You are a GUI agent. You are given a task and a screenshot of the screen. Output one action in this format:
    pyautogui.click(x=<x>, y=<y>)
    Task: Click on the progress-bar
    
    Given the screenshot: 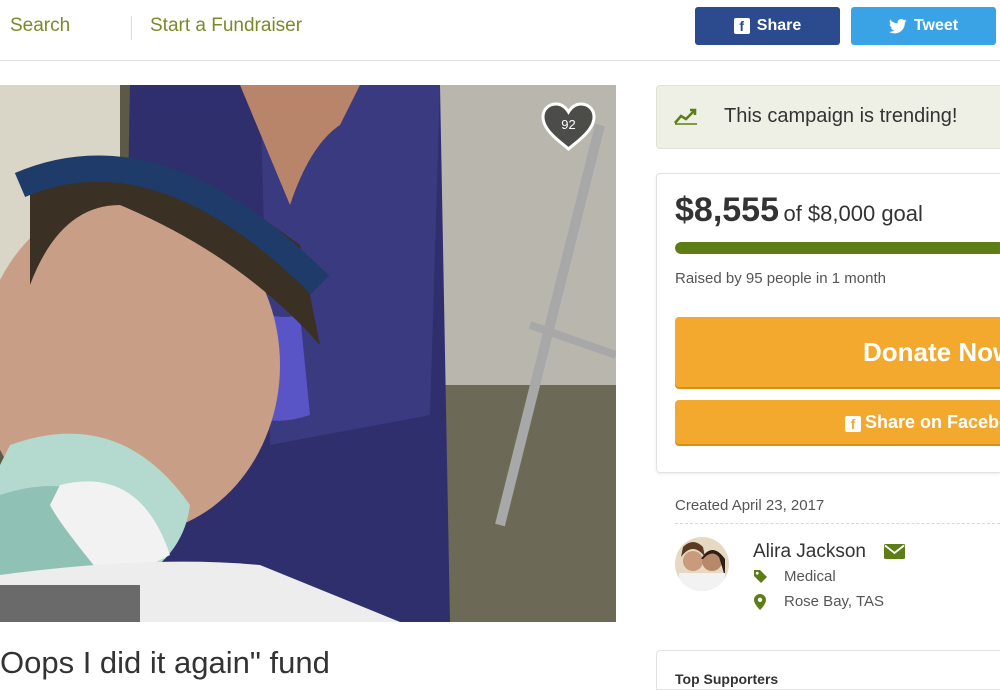 What is the action you would take?
    pyautogui.click(x=837, y=248)
    